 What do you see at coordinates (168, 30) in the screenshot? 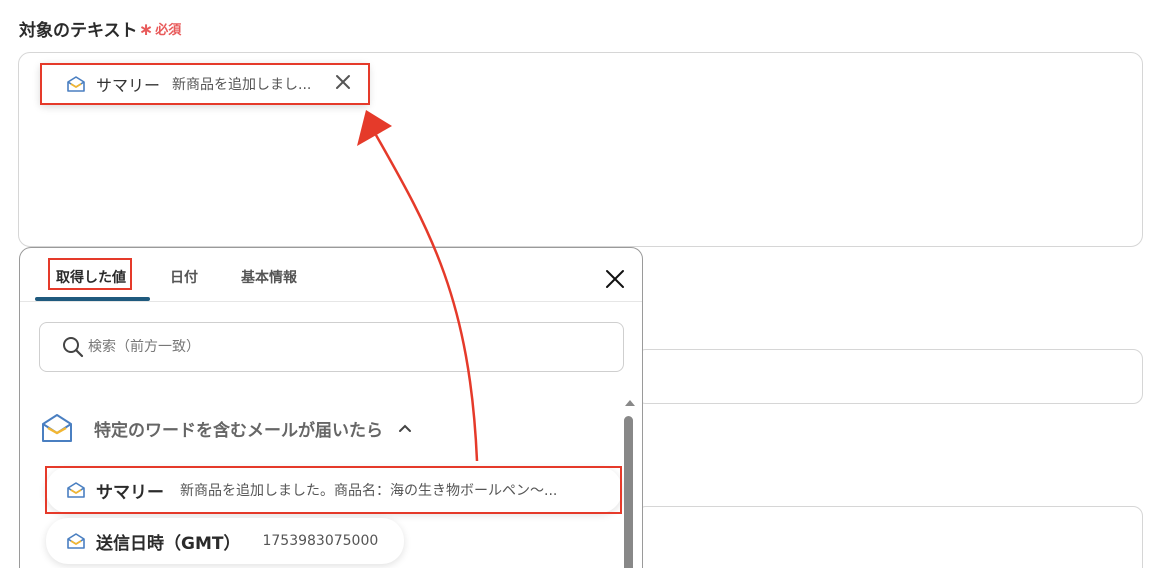
I see `required-label: 必須` at bounding box center [168, 30].